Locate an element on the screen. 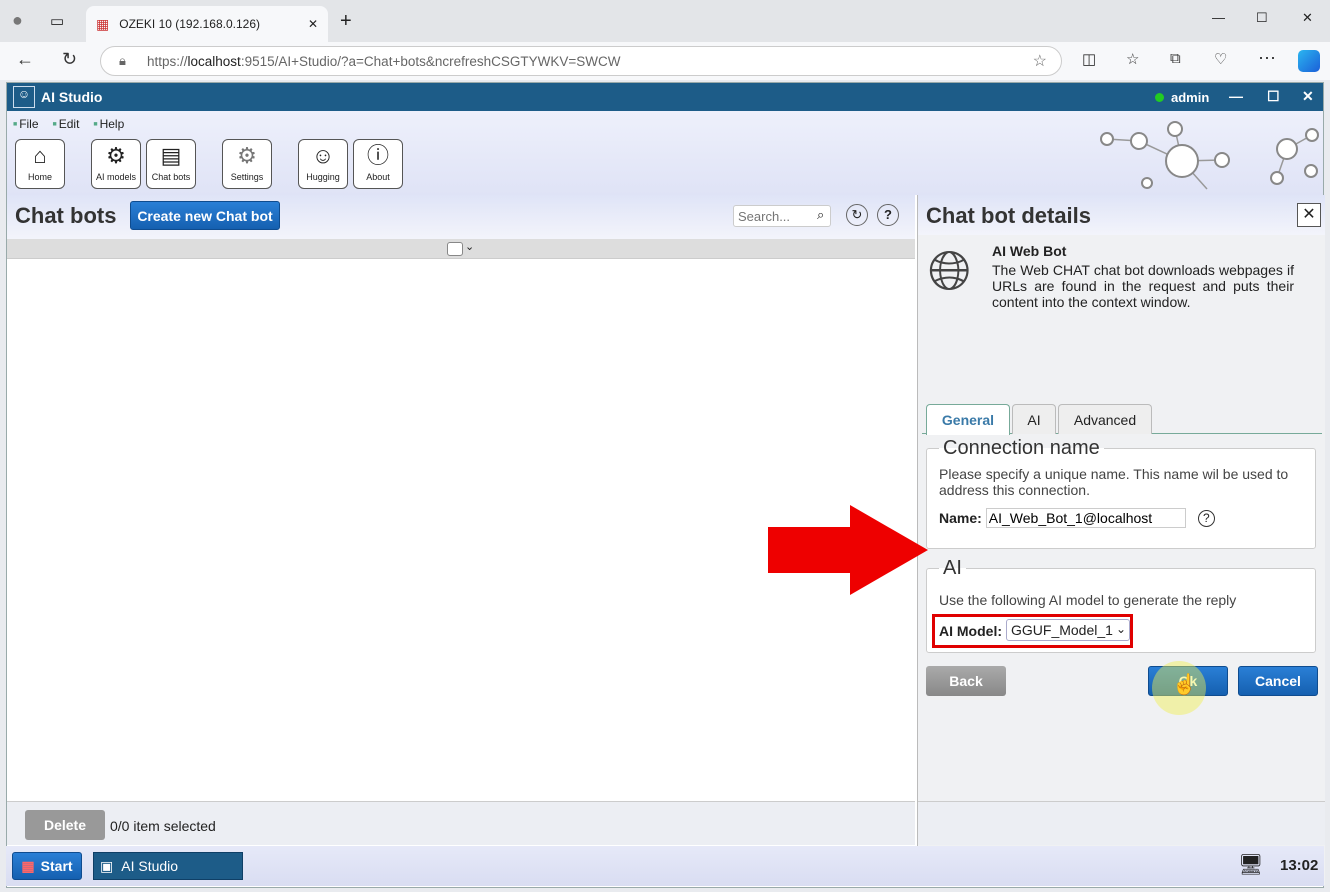 Image resolution: width=1330 pixels, height=892 pixels. help-icon: ? is located at coordinates (888, 215).